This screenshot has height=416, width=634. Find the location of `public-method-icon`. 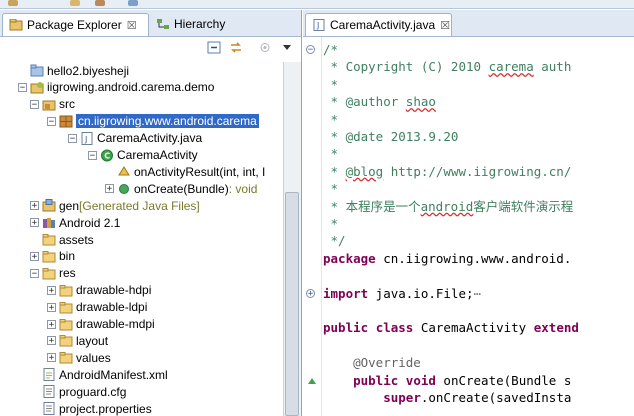

public-method-icon is located at coordinates (124, 189).